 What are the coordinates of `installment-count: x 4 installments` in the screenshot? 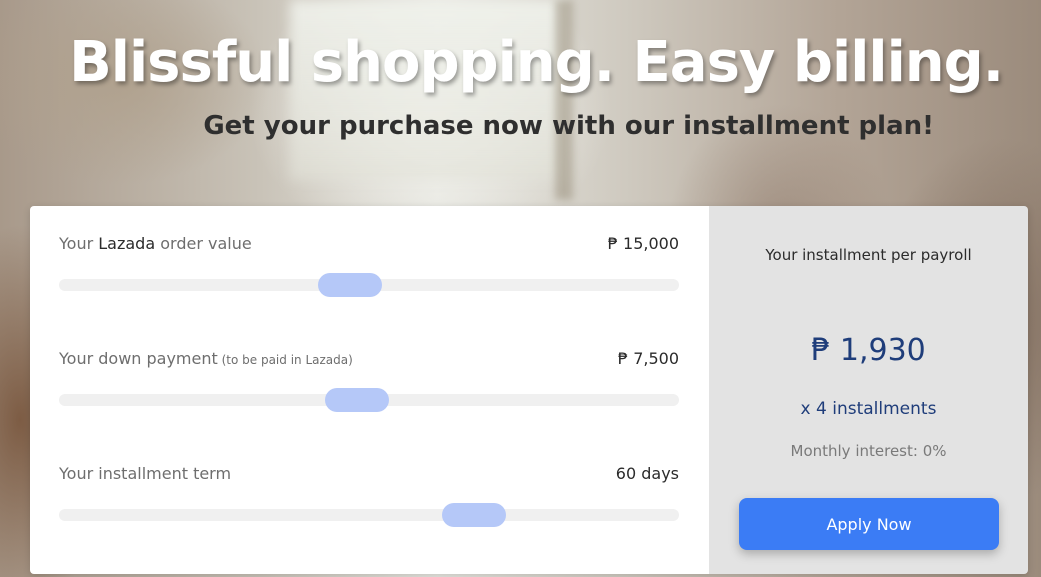 It's located at (868, 409).